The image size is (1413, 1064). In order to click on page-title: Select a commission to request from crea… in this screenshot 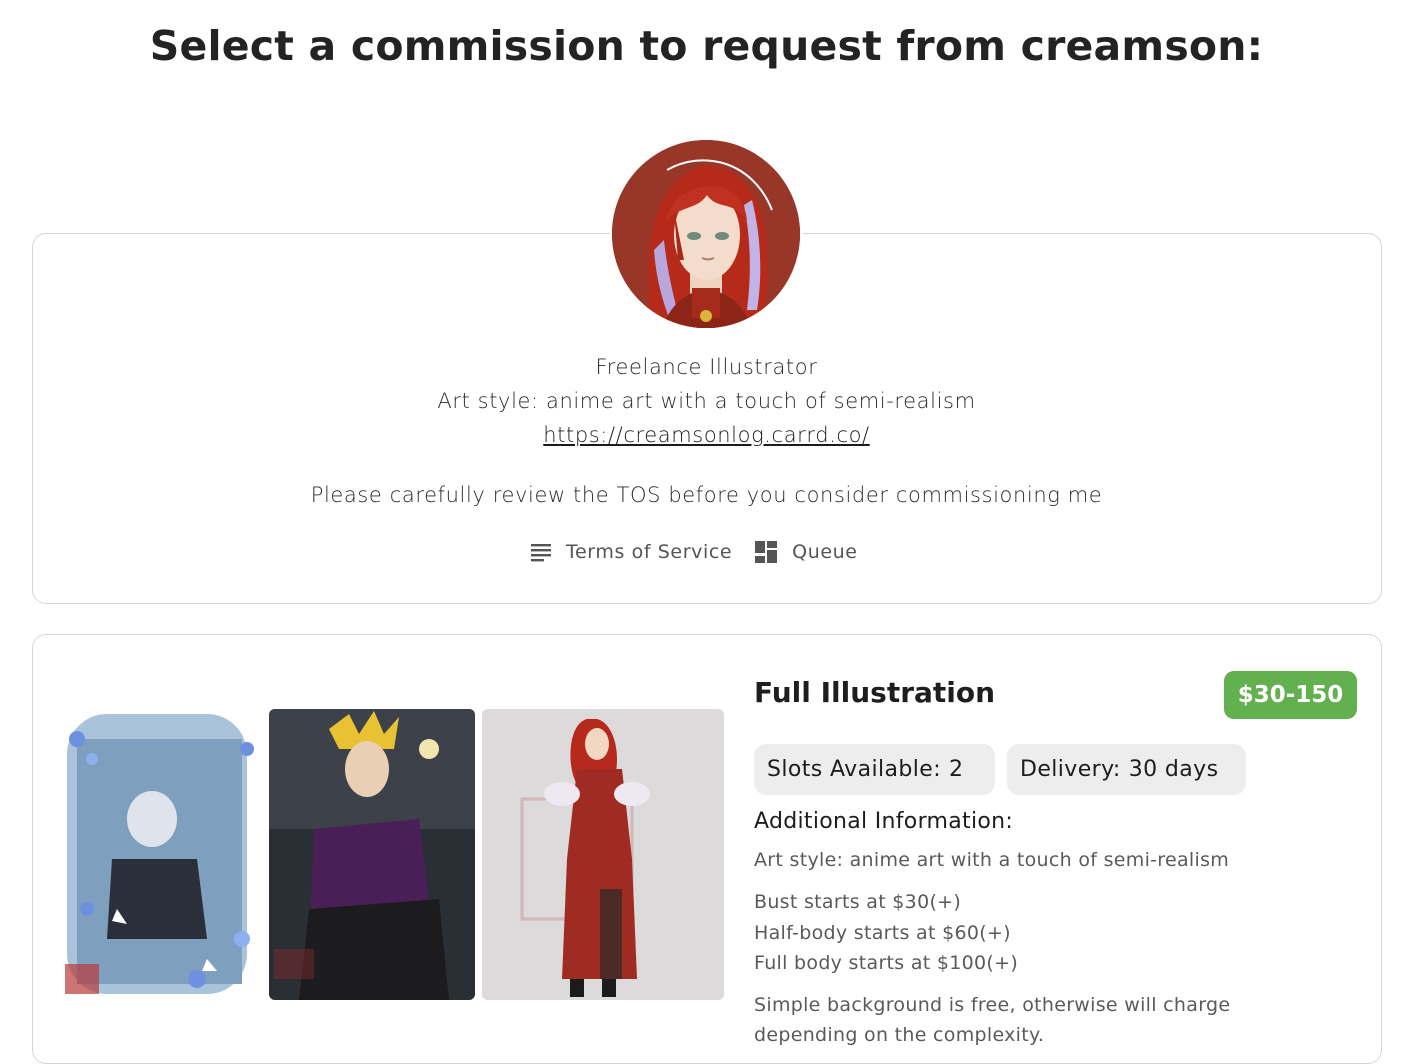, I will do `click(706, 46)`.